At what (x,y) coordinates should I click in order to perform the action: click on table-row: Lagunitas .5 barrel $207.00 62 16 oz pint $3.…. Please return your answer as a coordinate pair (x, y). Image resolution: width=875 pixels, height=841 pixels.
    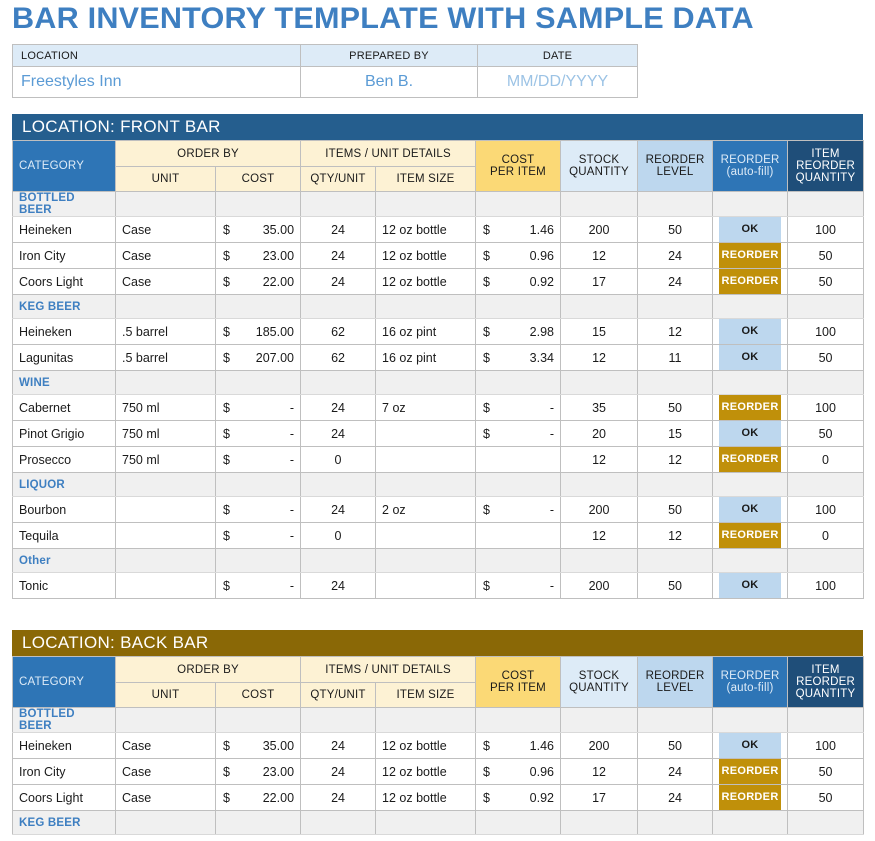
    Looking at the image, I should click on (438, 357).